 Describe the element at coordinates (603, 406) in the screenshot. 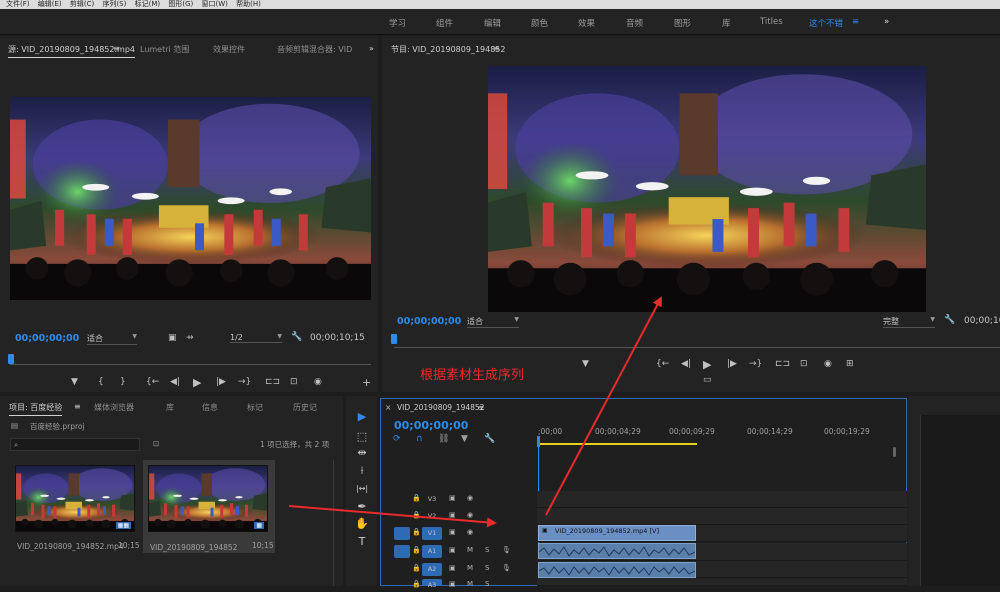

I see `annotation-arrow-timeline-to-program` at that location.